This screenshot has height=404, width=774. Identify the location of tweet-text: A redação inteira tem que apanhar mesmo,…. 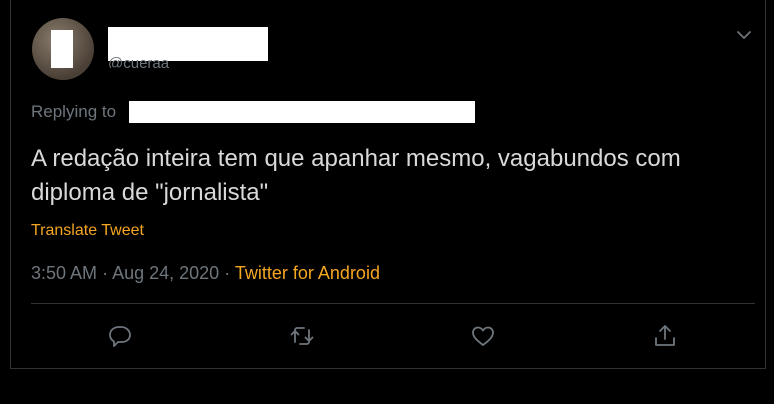
(356, 175).